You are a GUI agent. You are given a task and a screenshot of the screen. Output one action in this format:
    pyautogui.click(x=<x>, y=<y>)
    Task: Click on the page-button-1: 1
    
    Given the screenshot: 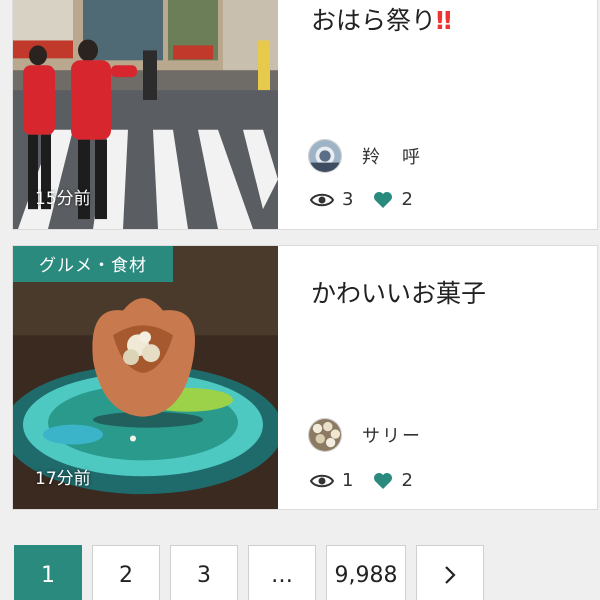 What is the action you would take?
    pyautogui.click(x=48, y=572)
    